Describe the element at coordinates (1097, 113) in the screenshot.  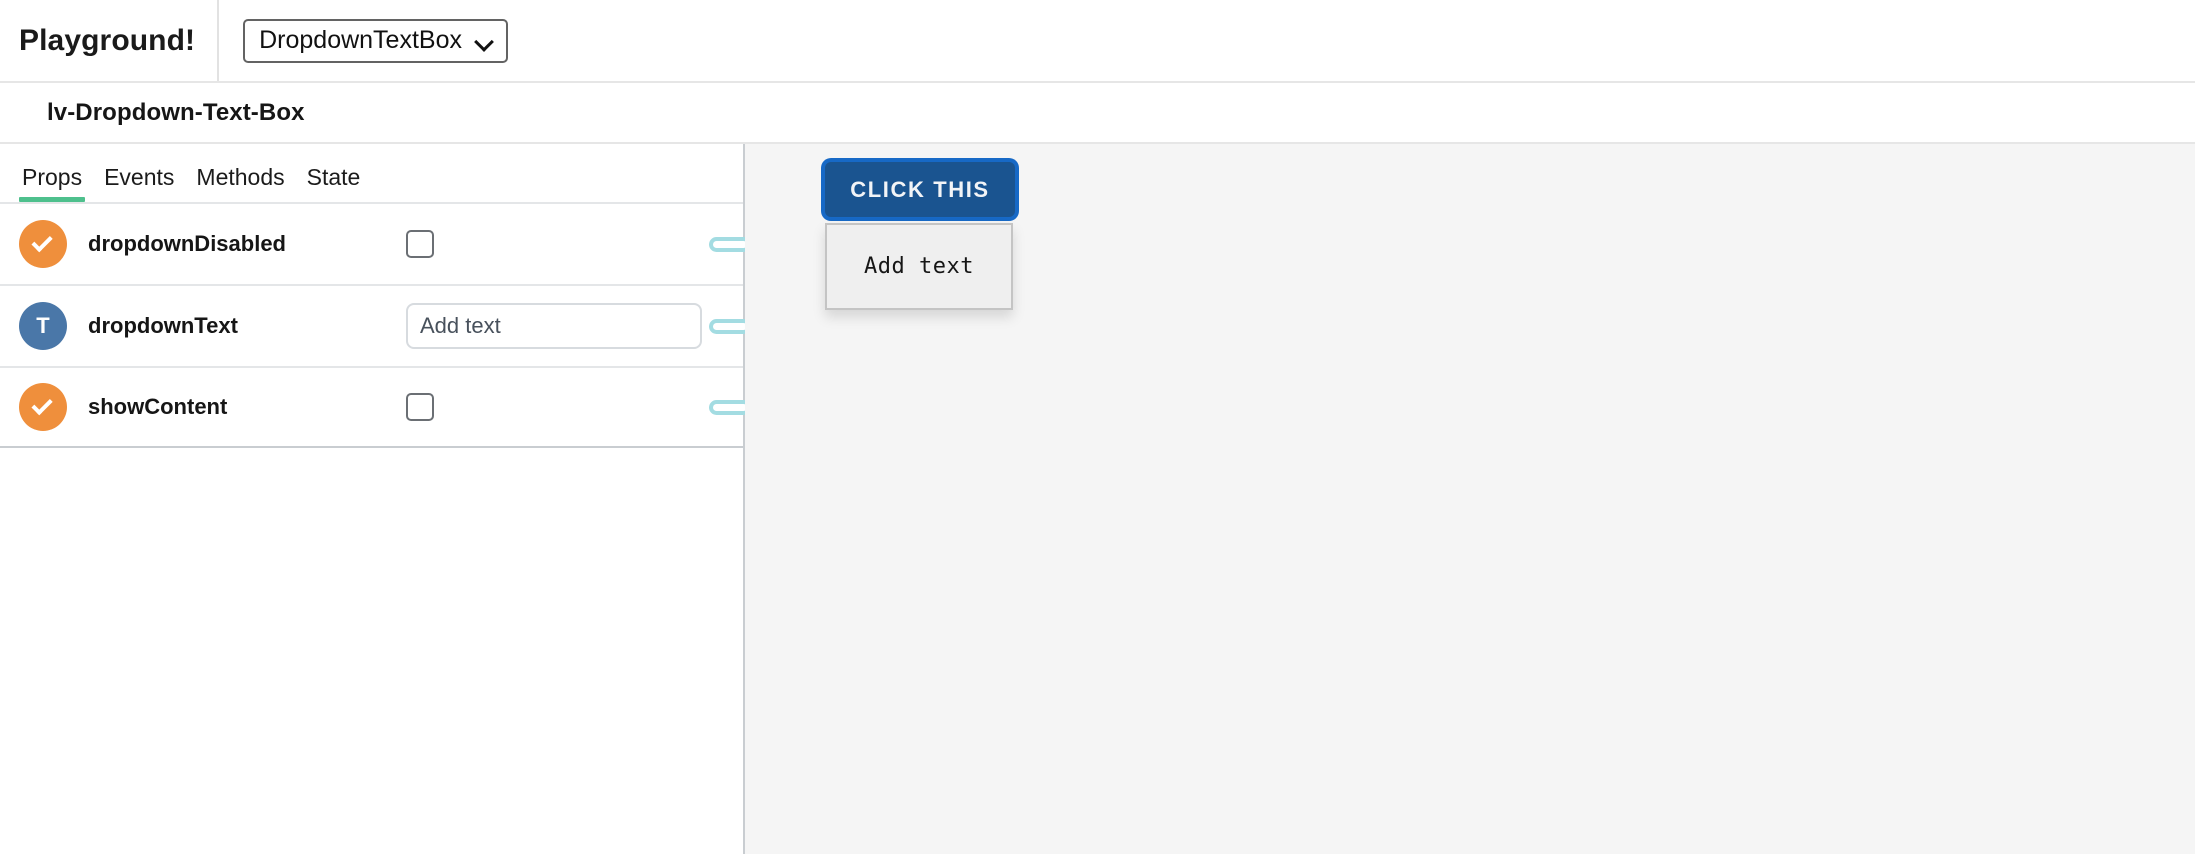
I see `component-name-bar: lv-Dropdown-Text-Box` at that location.